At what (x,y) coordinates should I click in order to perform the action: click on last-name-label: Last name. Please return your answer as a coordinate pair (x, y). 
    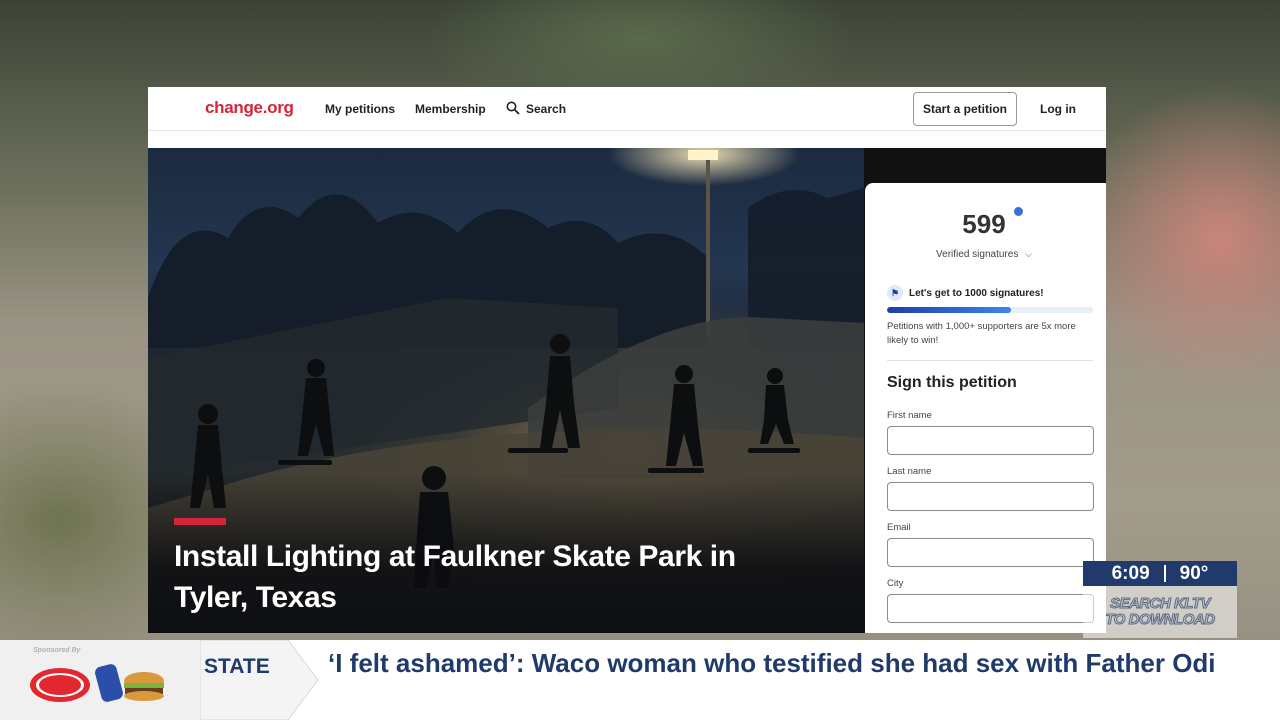
    Looking at the image, I should click on (909, 471).